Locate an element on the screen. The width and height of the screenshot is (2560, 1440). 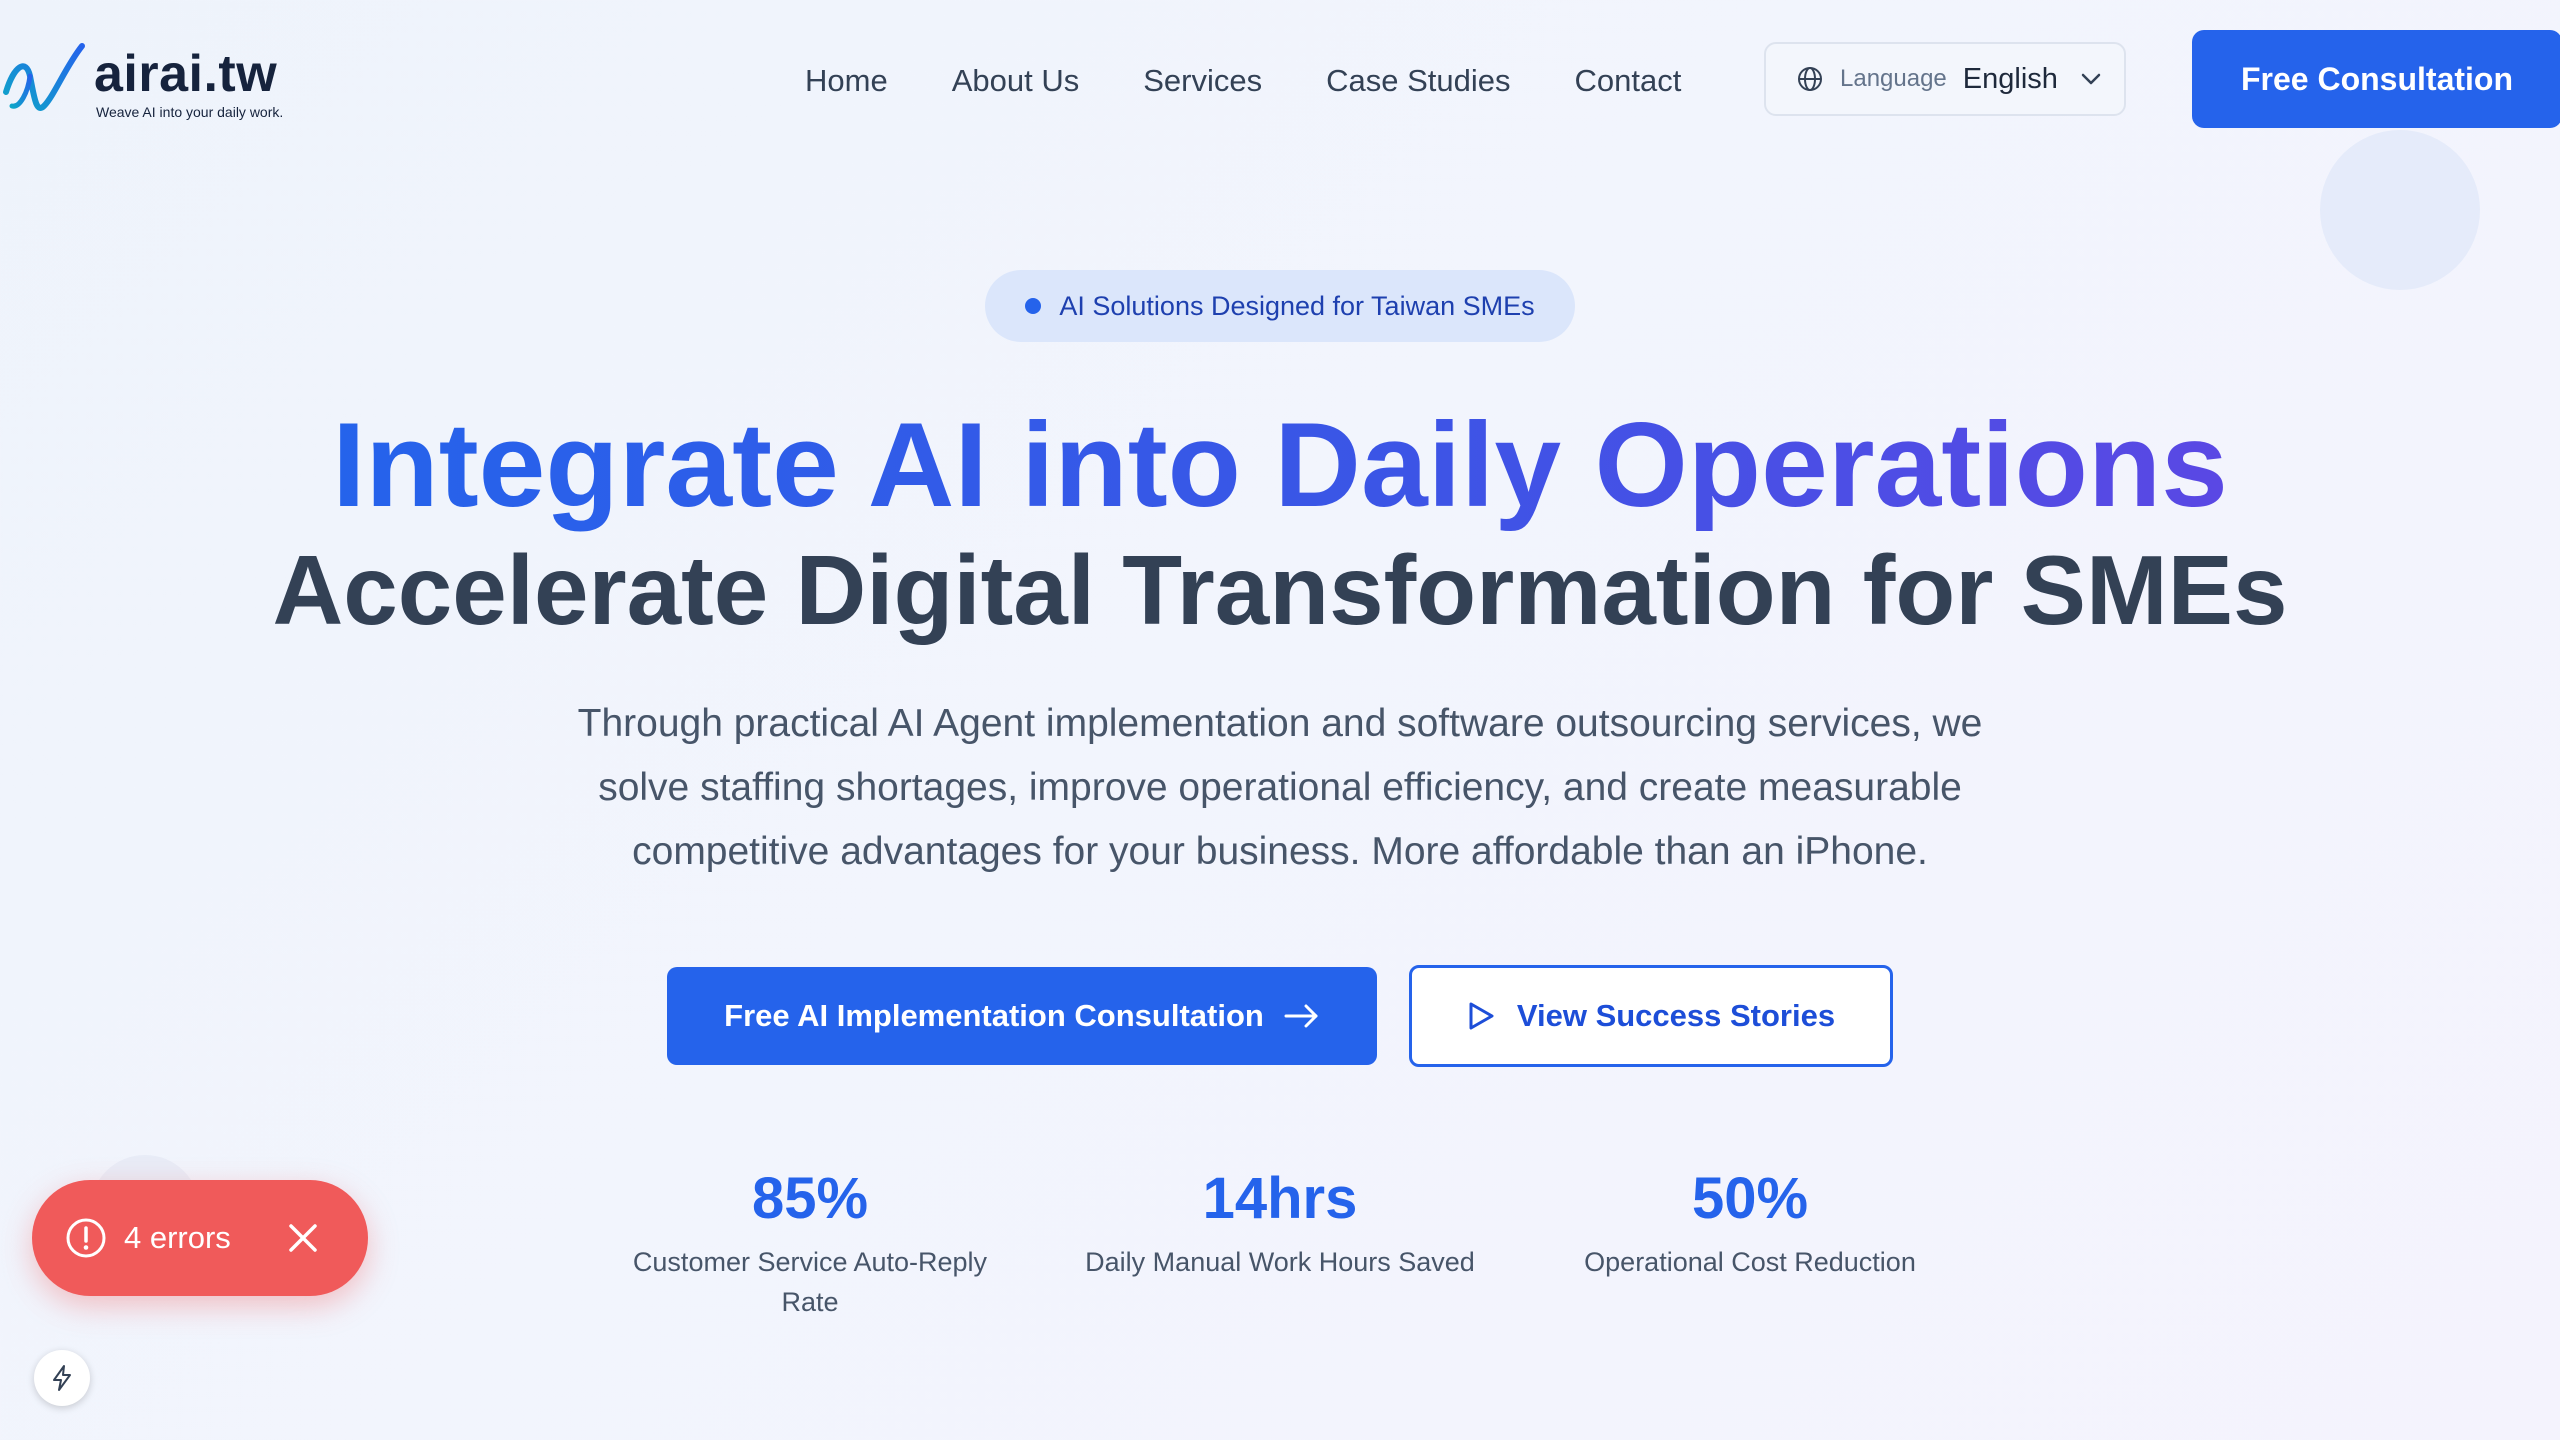
language-selector: Language English is located at coordinates (1945, 79).